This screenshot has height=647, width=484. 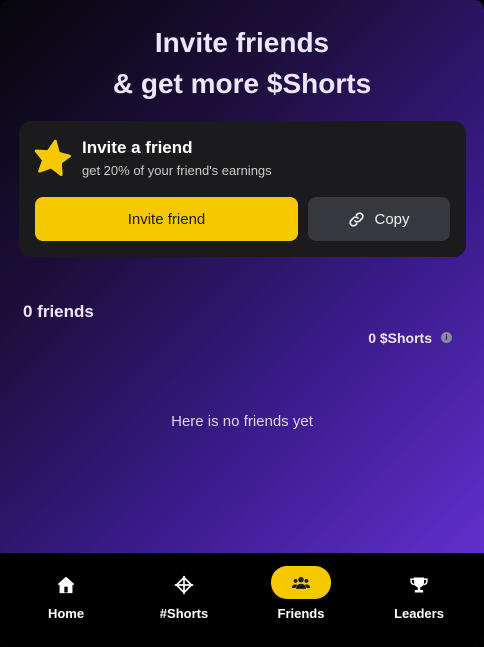 What do you see at coordinates (66, 613) in the screenshot?
I see `nav-label-home: Home` at bounding box center [66, 613].